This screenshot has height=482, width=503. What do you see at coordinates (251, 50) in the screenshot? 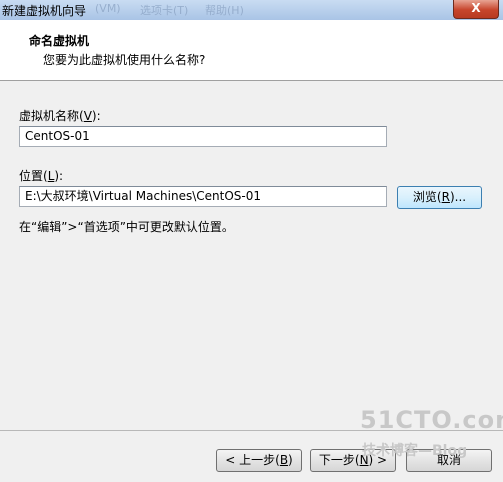
I see `wizard-header: 命名虚拟机 您要为此虚拟机使用什么名称?` at bounding box center [251, 50].